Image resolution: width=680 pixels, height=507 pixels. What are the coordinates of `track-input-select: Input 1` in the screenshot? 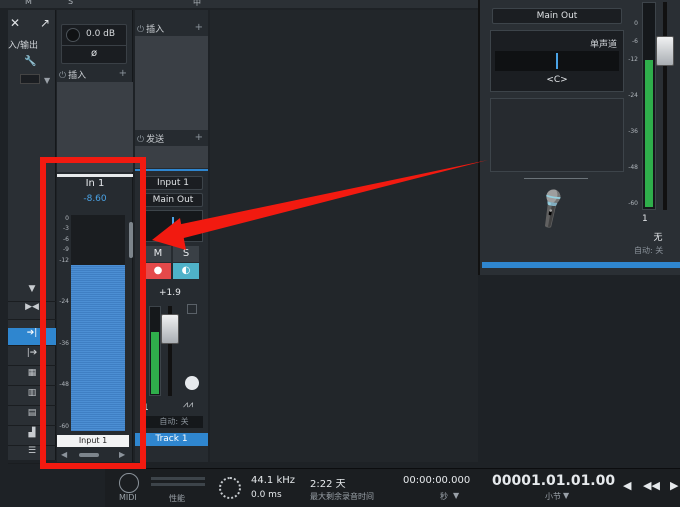 It's located at (173, 183).